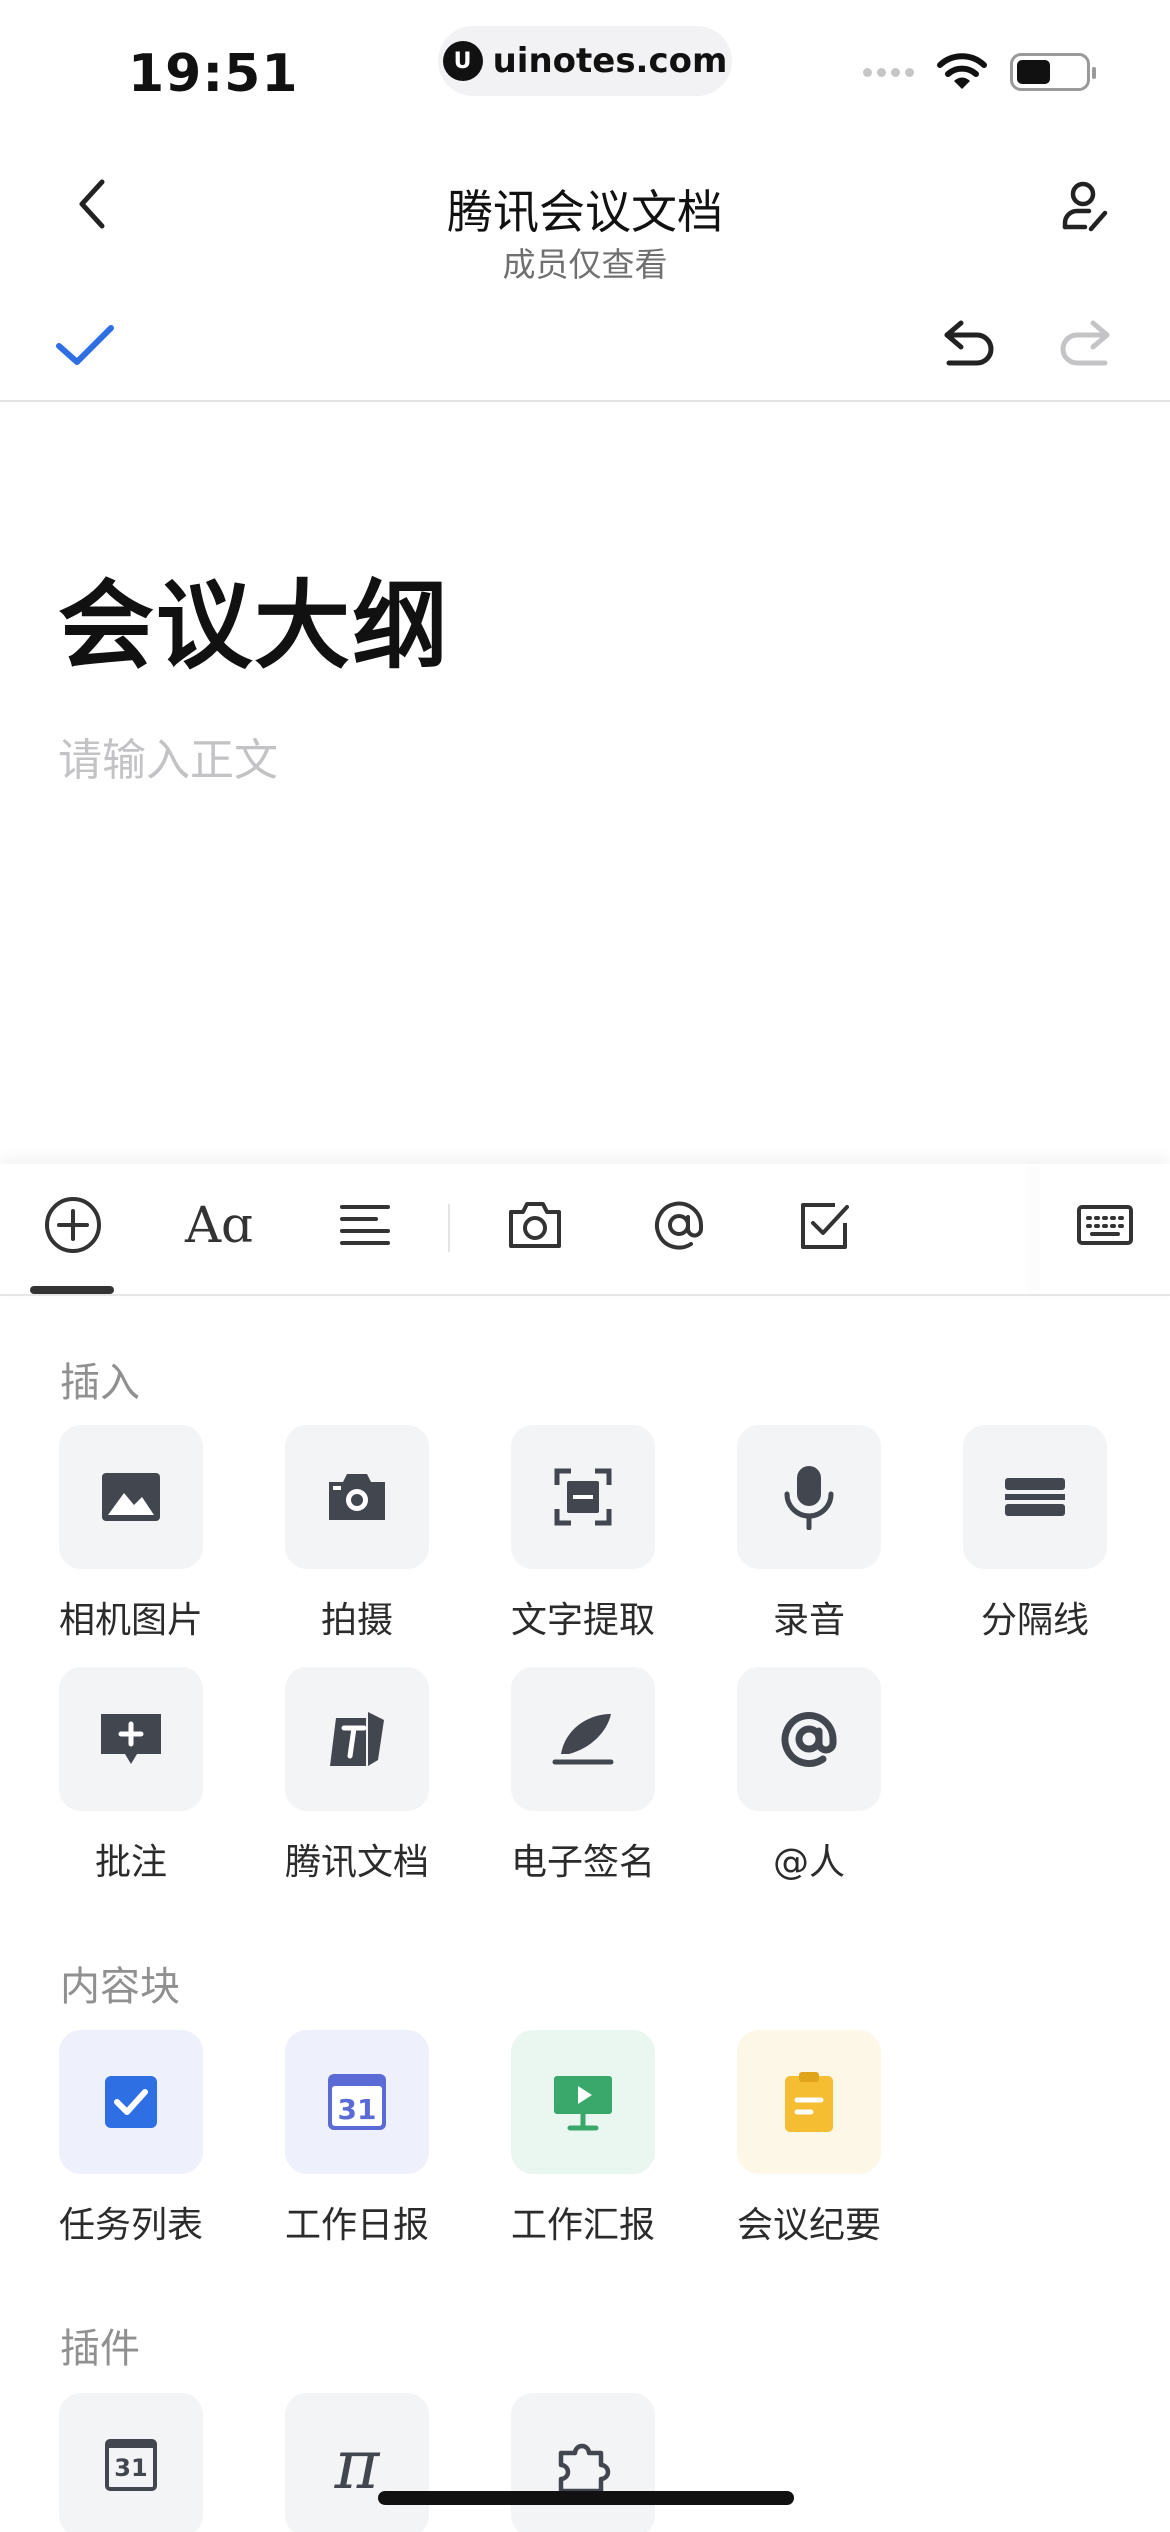 This screenshot has height=2532, width=1170. Describe the element at coordinates (586, 2498) in the screenshot. I see `home-indicator` at that location.